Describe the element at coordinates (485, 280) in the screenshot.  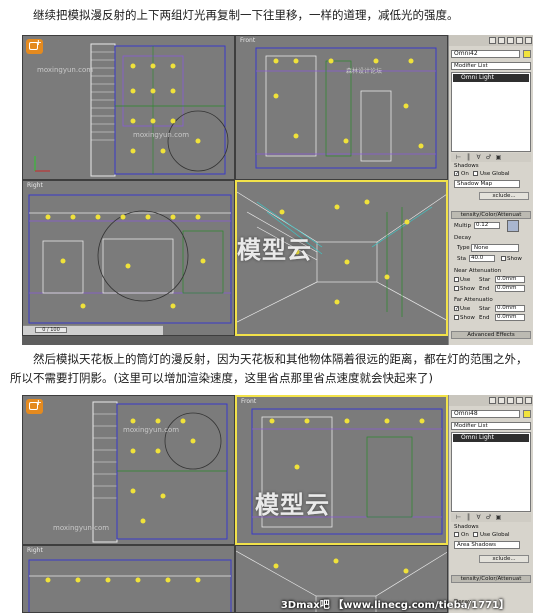
I see `near-start-label: Star` at that location.